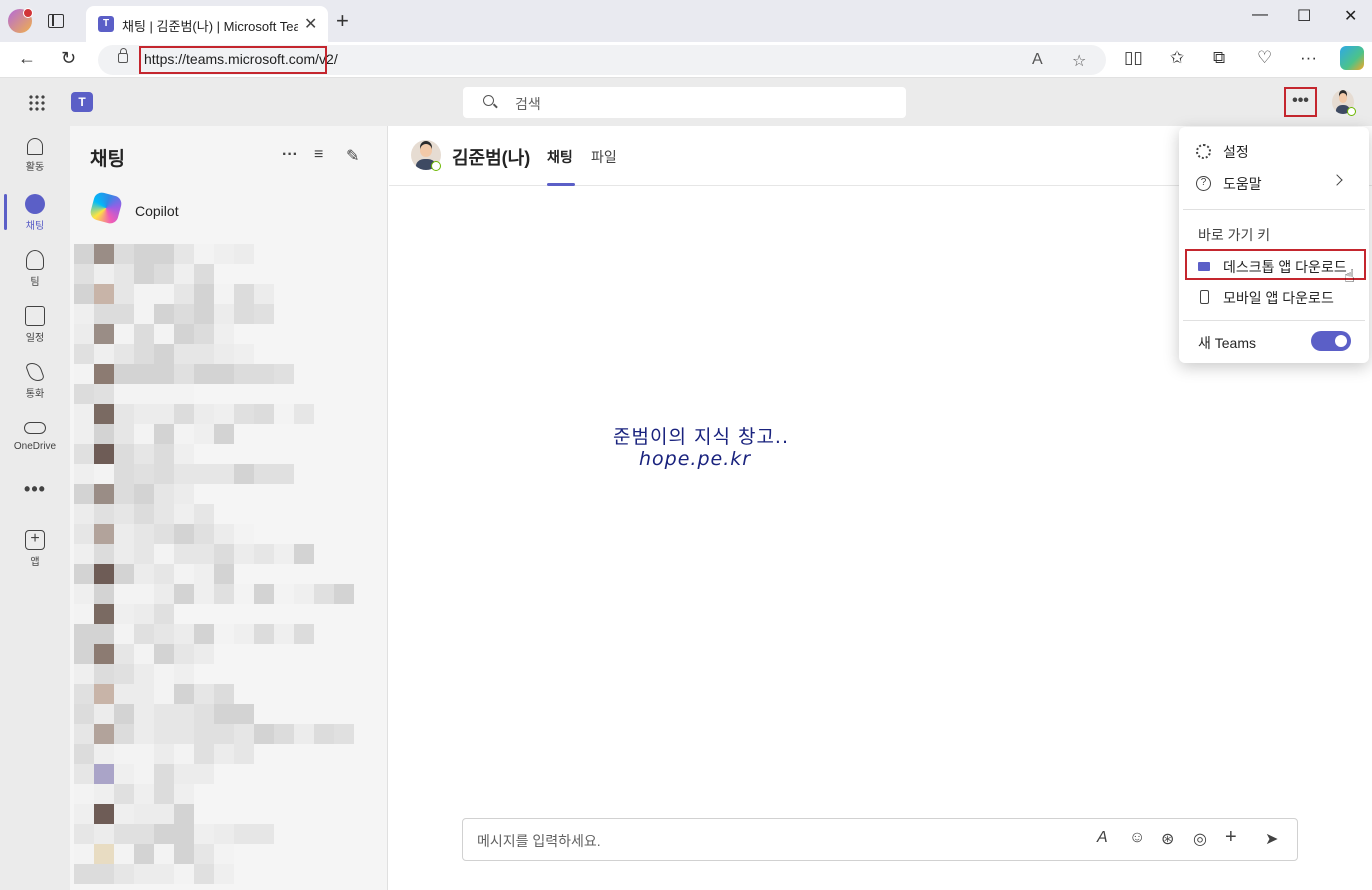 This screenshot has height=890, width=1372. What do you see at coordinates (123, 55) in the screenshot?
I see `lock-icon` at bounding box center [123, 55].